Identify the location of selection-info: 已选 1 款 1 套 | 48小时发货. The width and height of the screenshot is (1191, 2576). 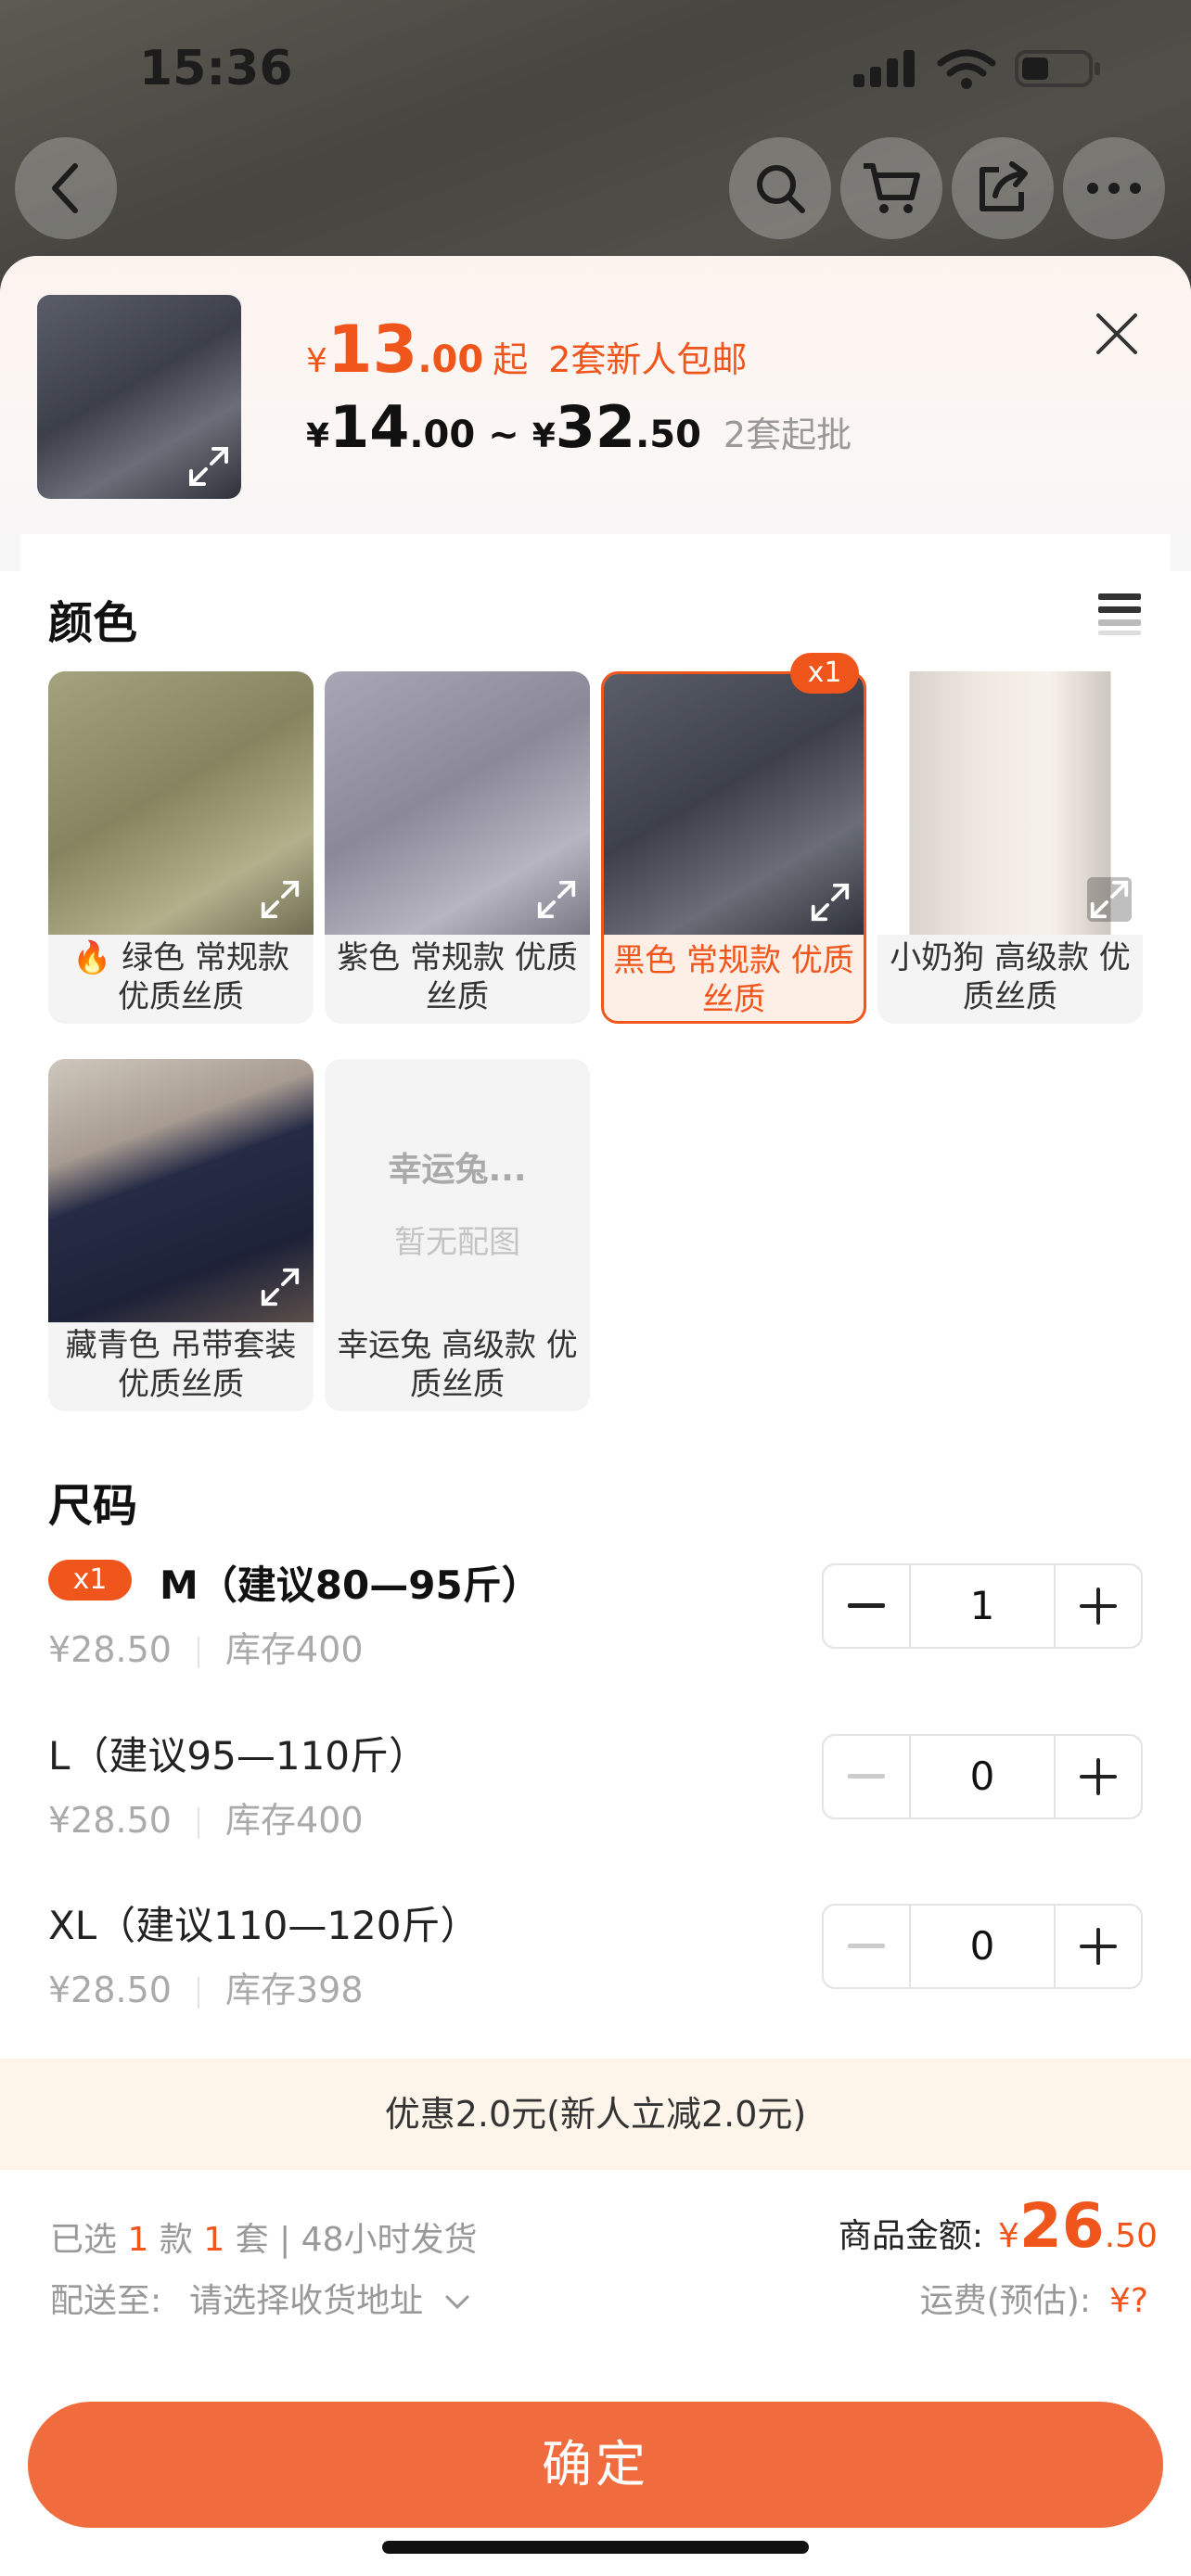
(263, 2237).